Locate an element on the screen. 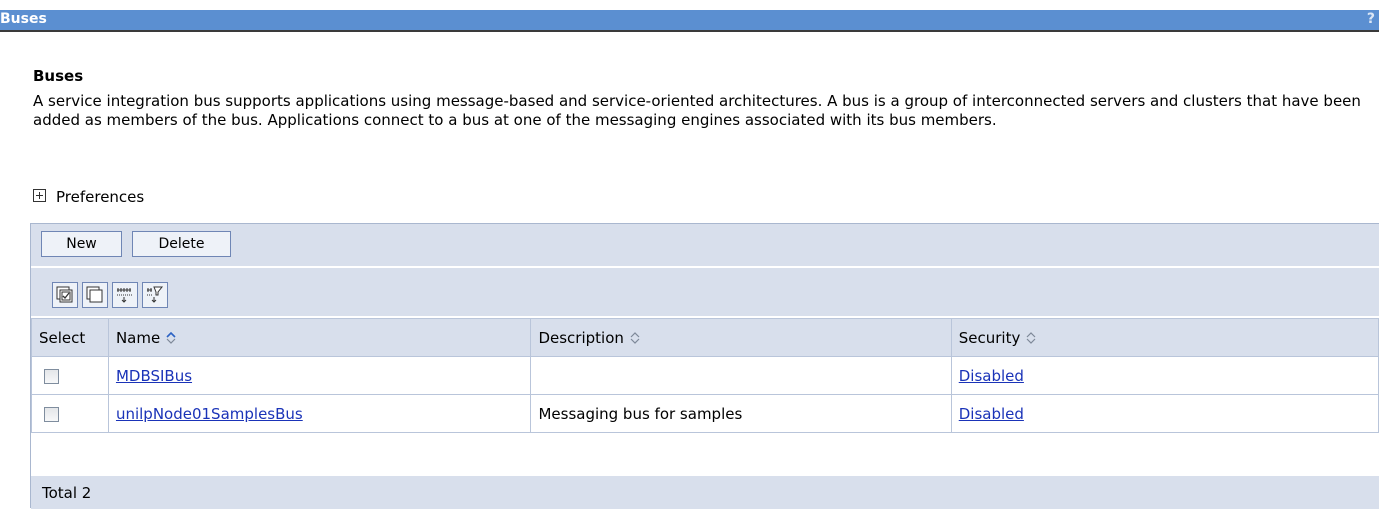  expand-plus-icon is located at coordinates (39, 195).